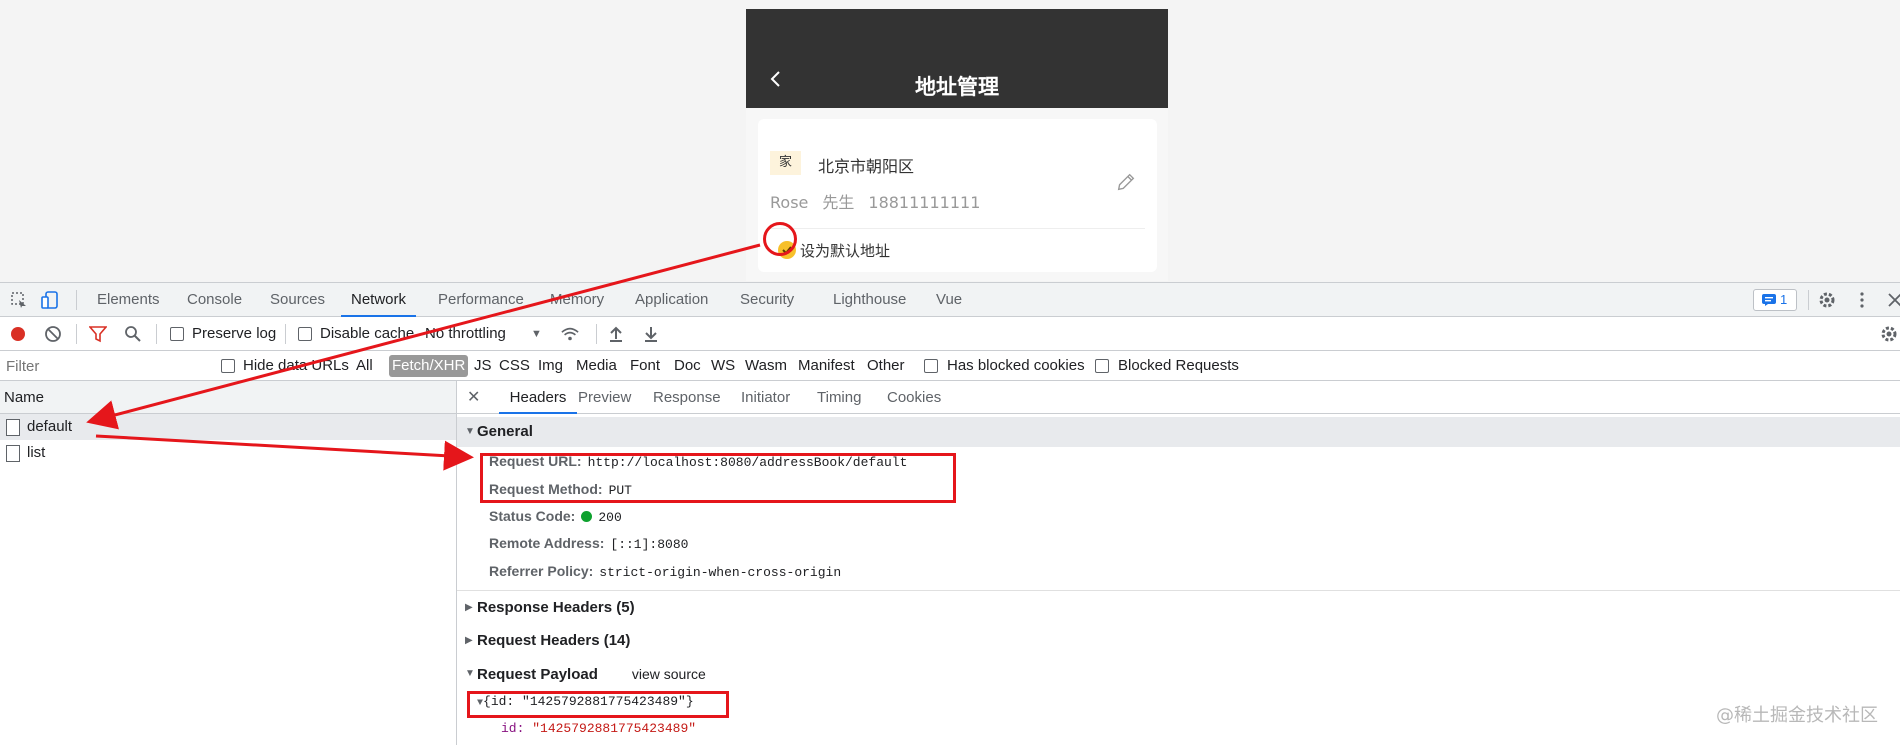  I want to click on mobile-preview: 地址管理 家 北京市朝阳区 Rose 先生 18811111111 设为默认地址, so click(957, 145).